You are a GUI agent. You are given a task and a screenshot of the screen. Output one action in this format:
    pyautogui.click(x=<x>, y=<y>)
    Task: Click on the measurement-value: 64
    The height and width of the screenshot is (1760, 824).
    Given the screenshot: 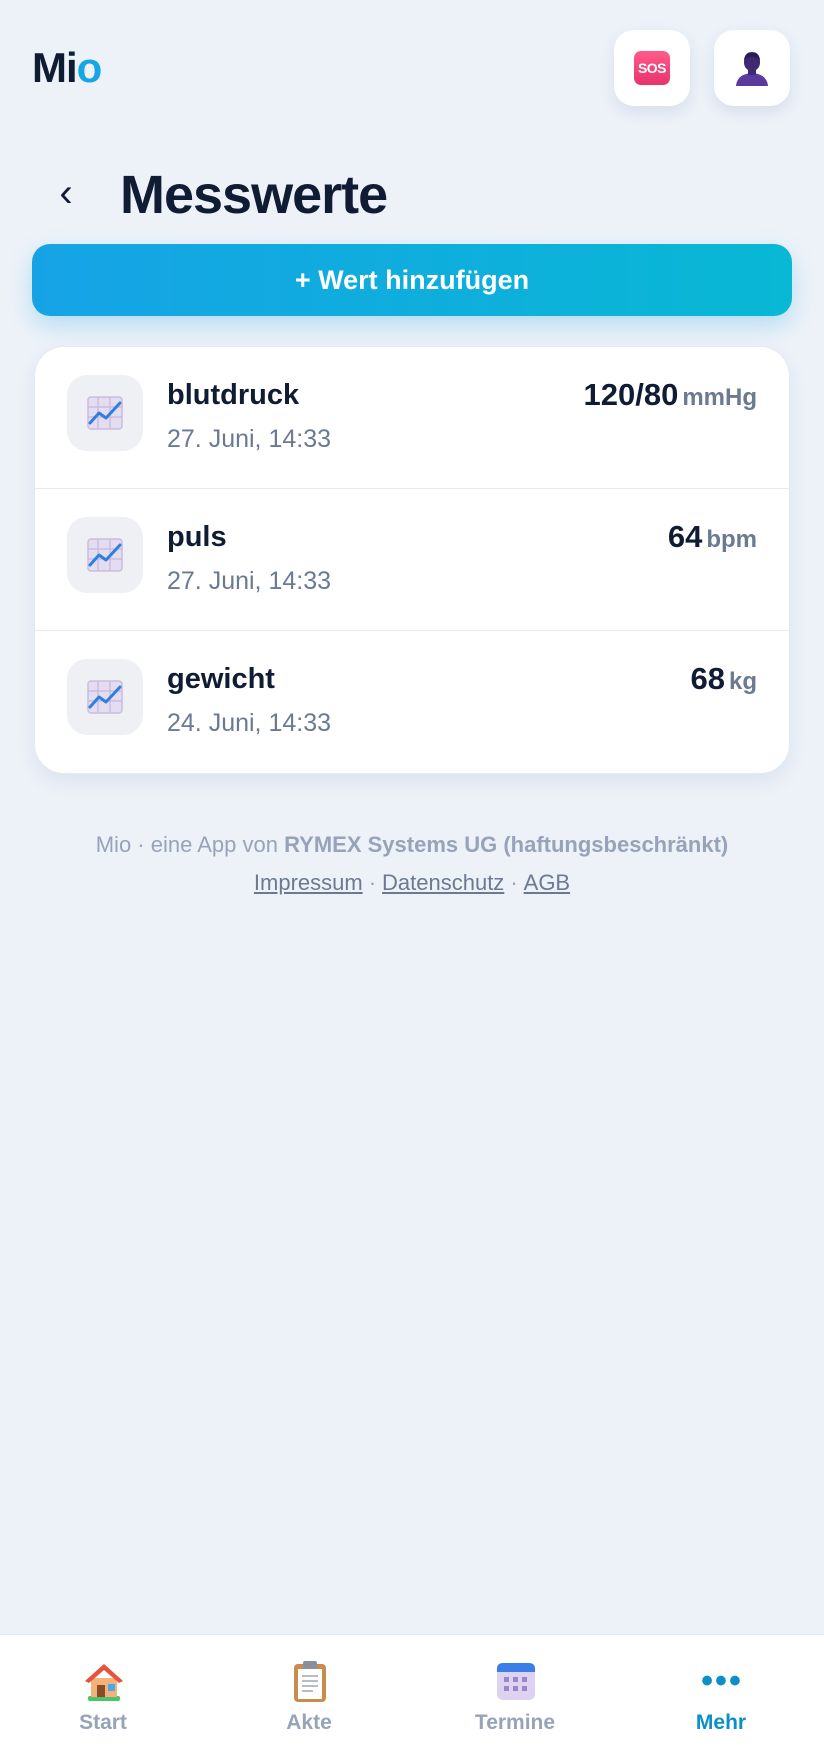 What is the action you would take?
    pyautogui.click(x=685, y=536)
    